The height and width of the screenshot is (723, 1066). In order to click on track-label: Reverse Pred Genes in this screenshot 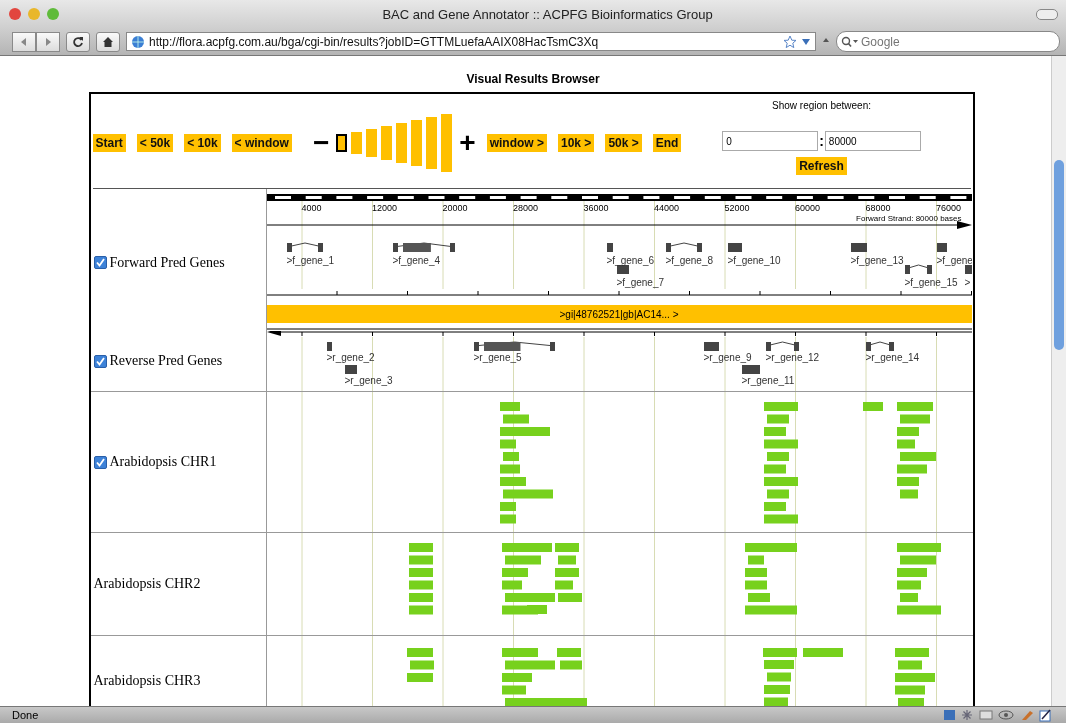, I will do `click(166, 361)`.